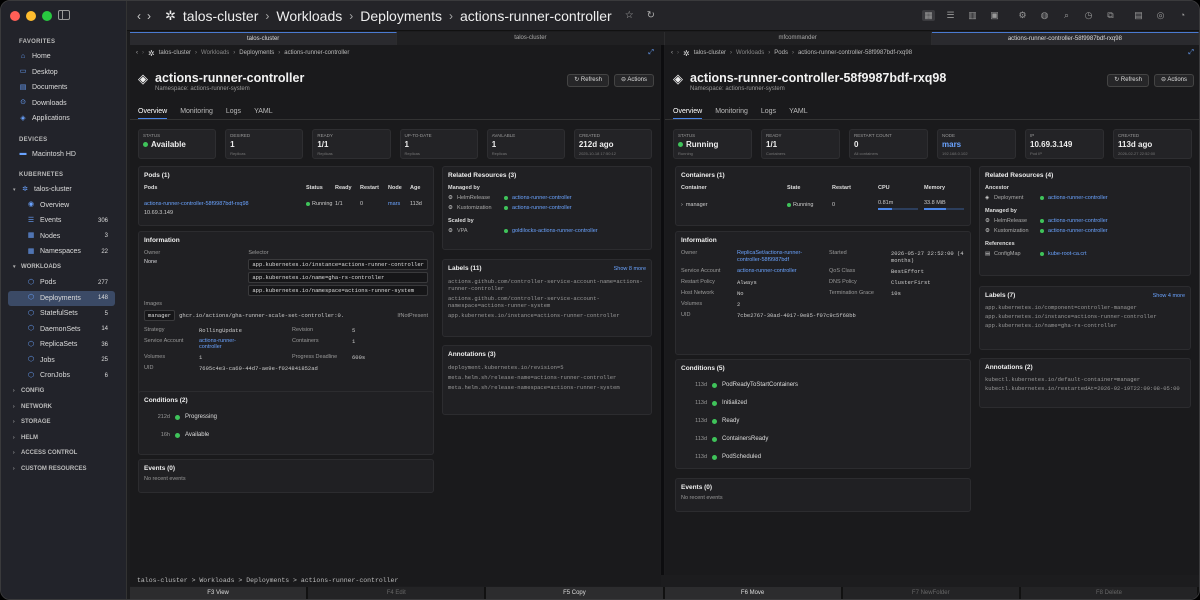 The width and height of the screenshot is (1200, 600). Describe the element at coordinates (63, 376) in the screenshot. I see `sidebar-item-cronjobs: ⬡ CronJobs 6` at that location.